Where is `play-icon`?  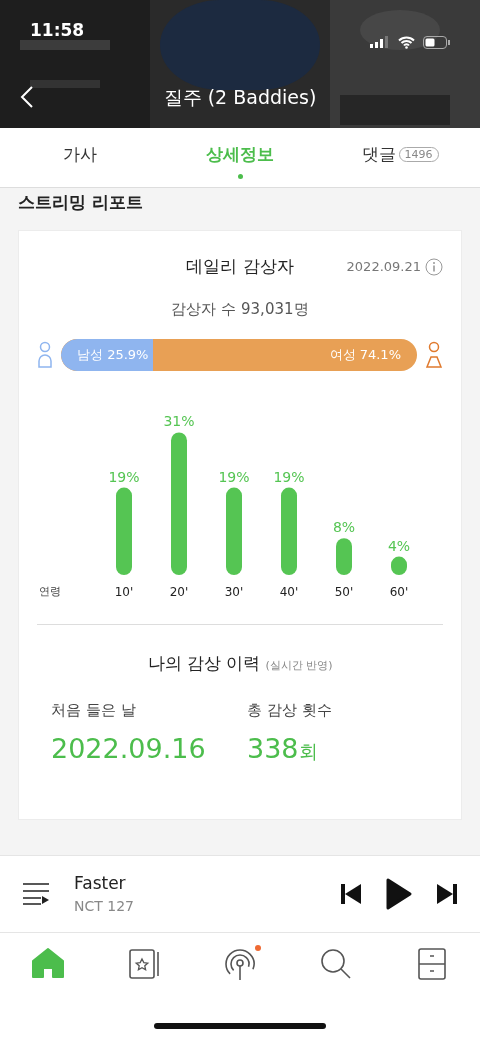
play-icon is located at coordinates (399, 894).